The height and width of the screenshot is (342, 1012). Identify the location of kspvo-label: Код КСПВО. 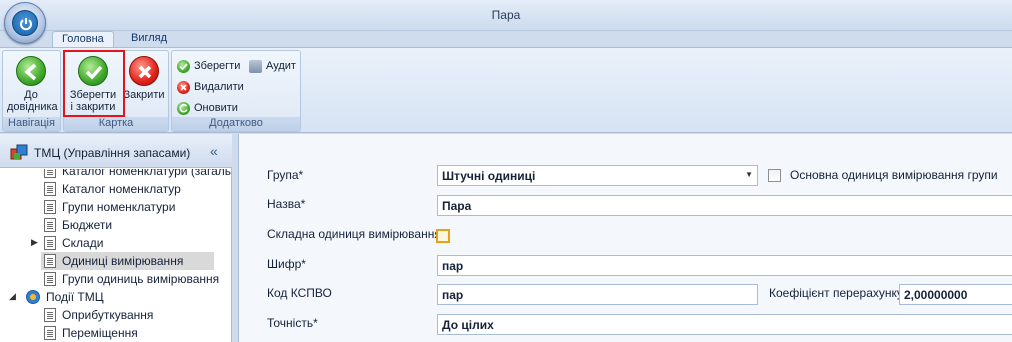
(299, 293).